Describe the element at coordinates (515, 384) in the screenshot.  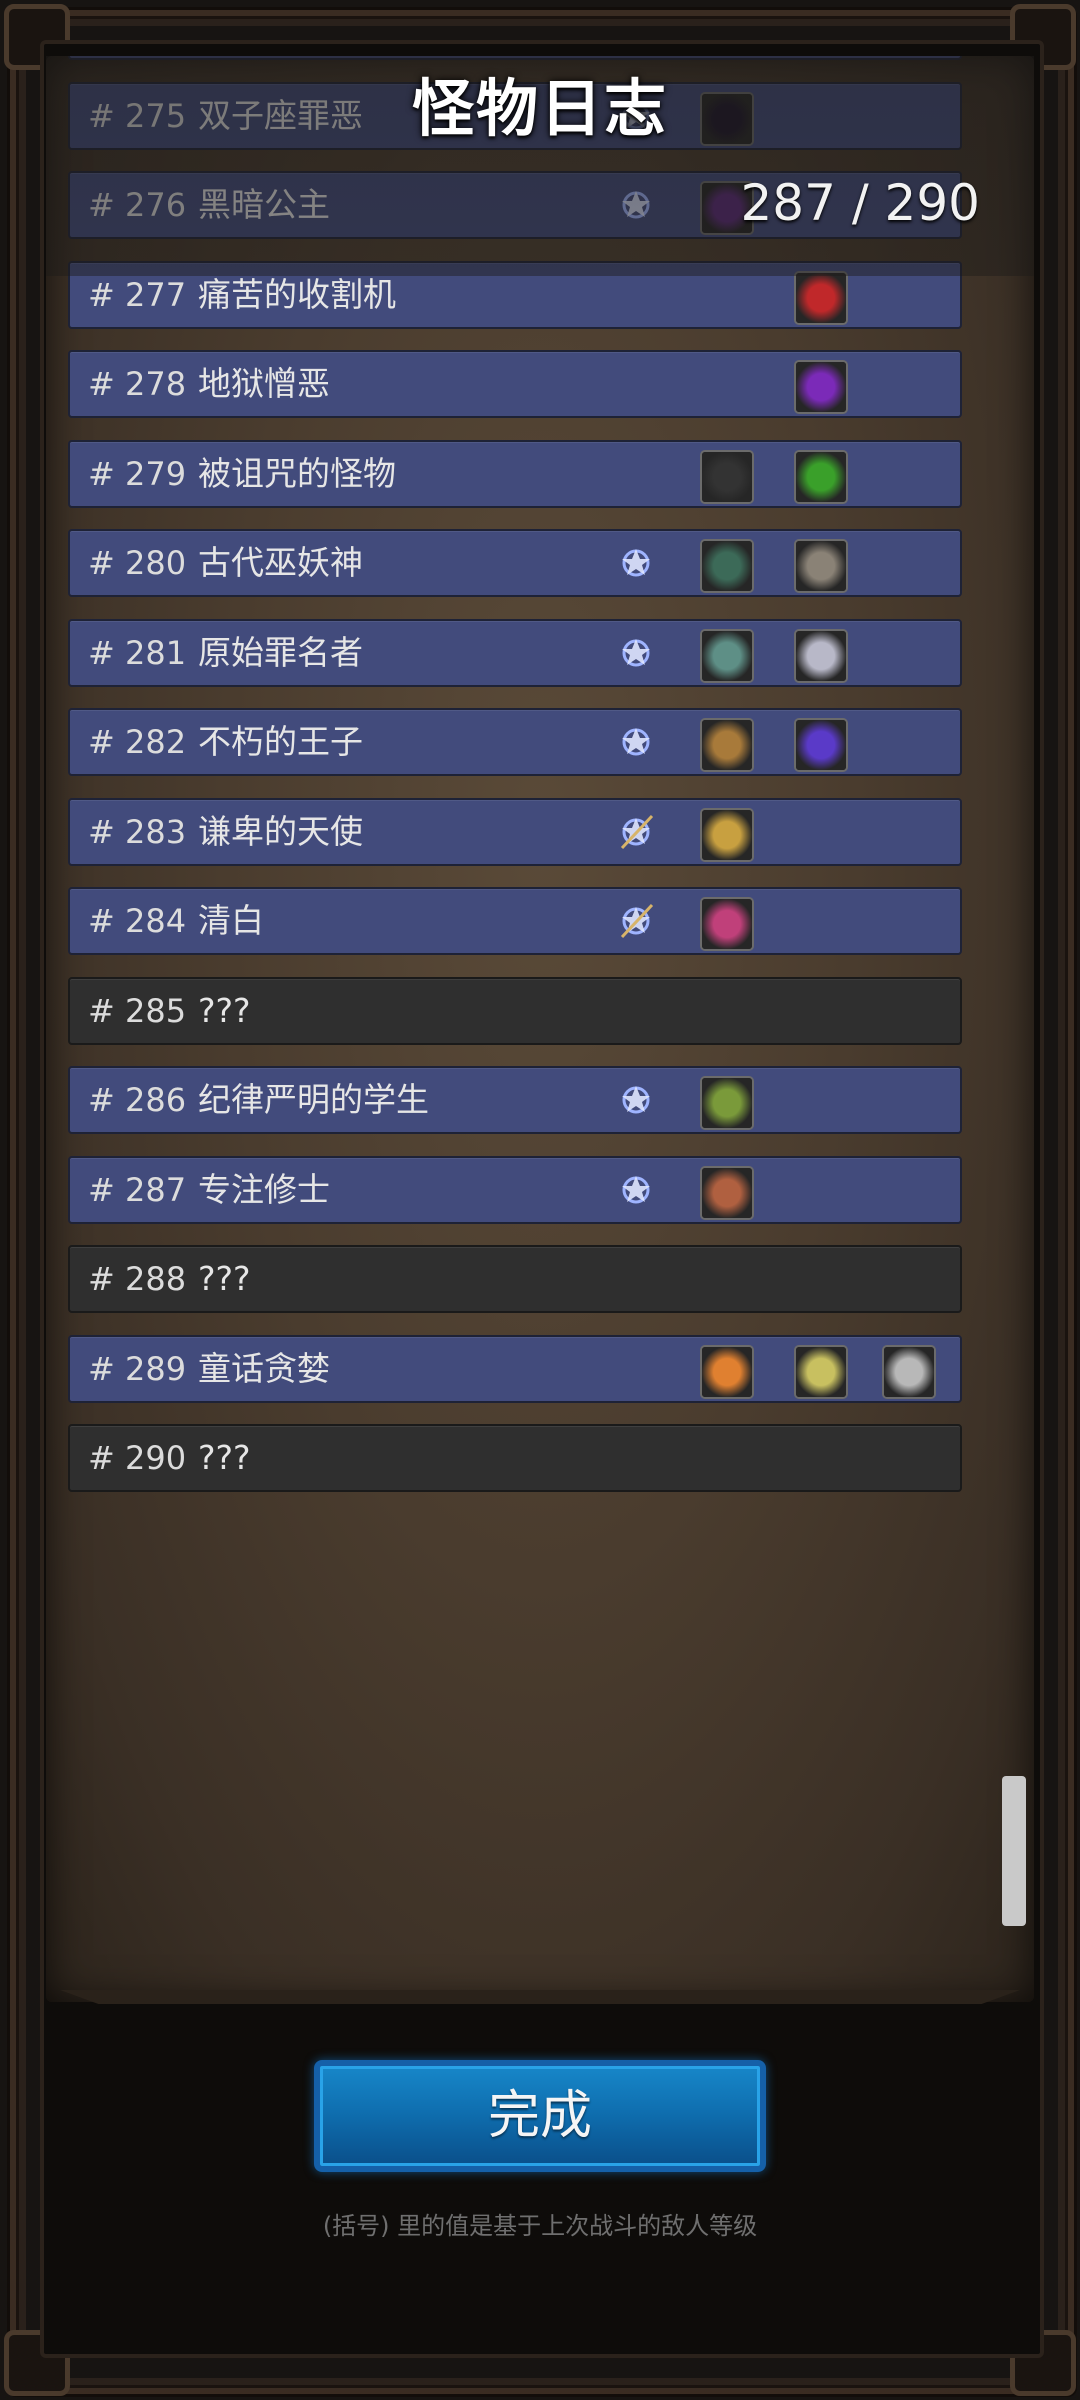
I see `list-item: # 278 地狱憎恶` at that location.